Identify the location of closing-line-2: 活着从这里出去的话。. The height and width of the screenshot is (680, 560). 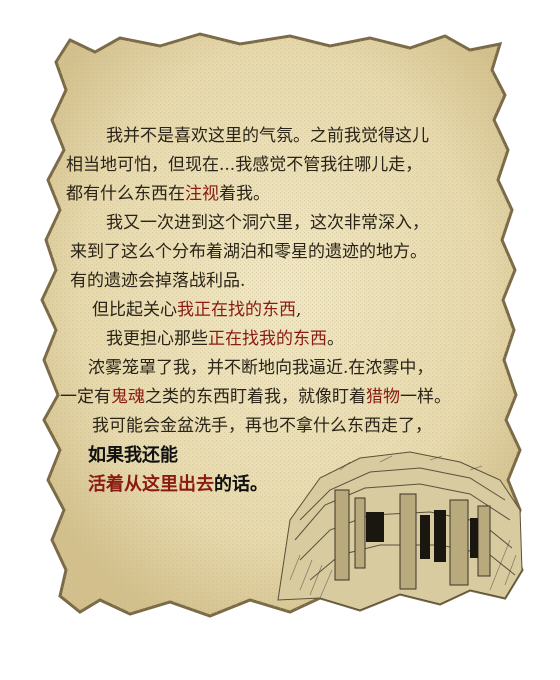
(297, 484).